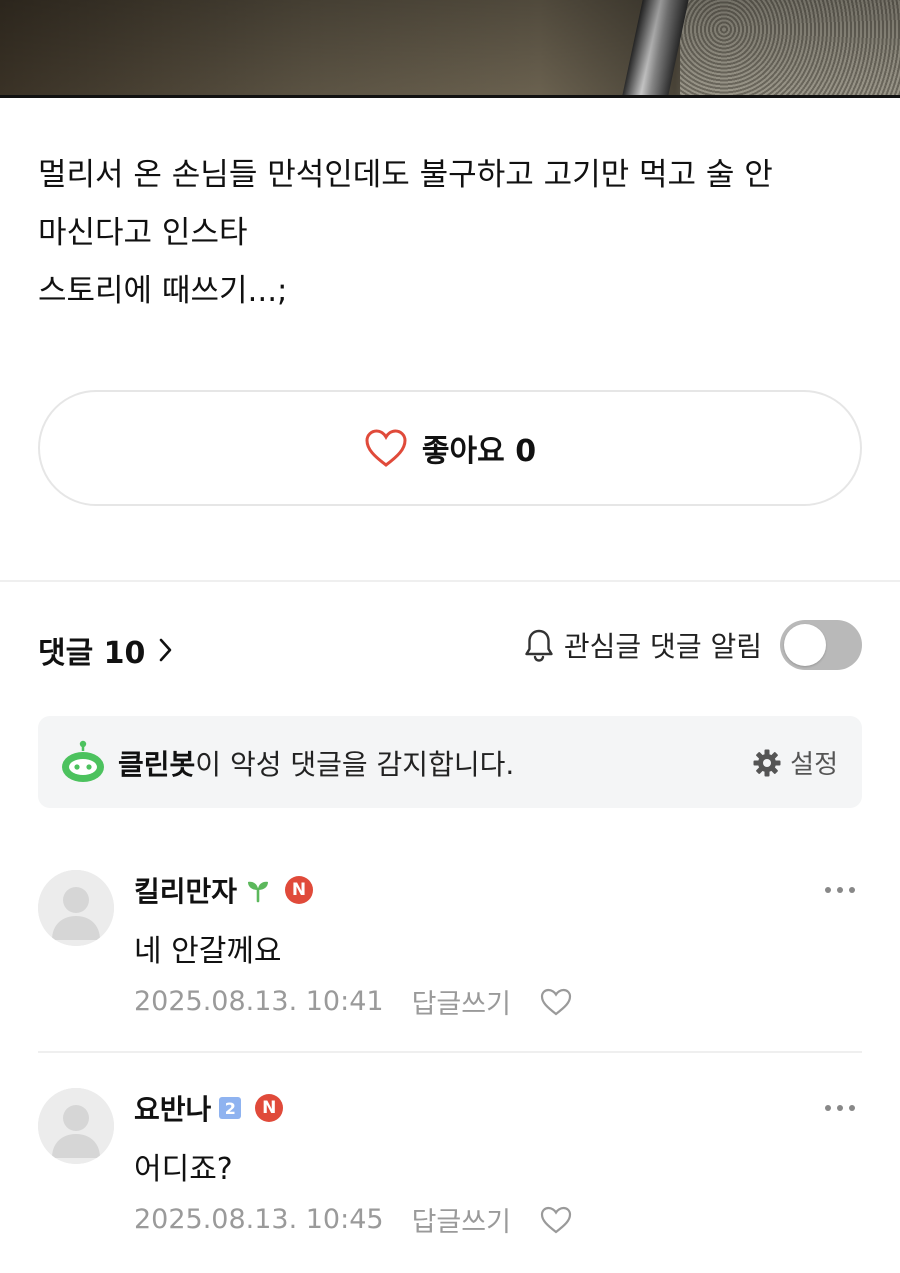 Image resolution: width=900 pixels, height=1273 pixels. I want to click on comment-meta: 2025.08.13. 10:45 답글쓰기, so click(353, 1219).